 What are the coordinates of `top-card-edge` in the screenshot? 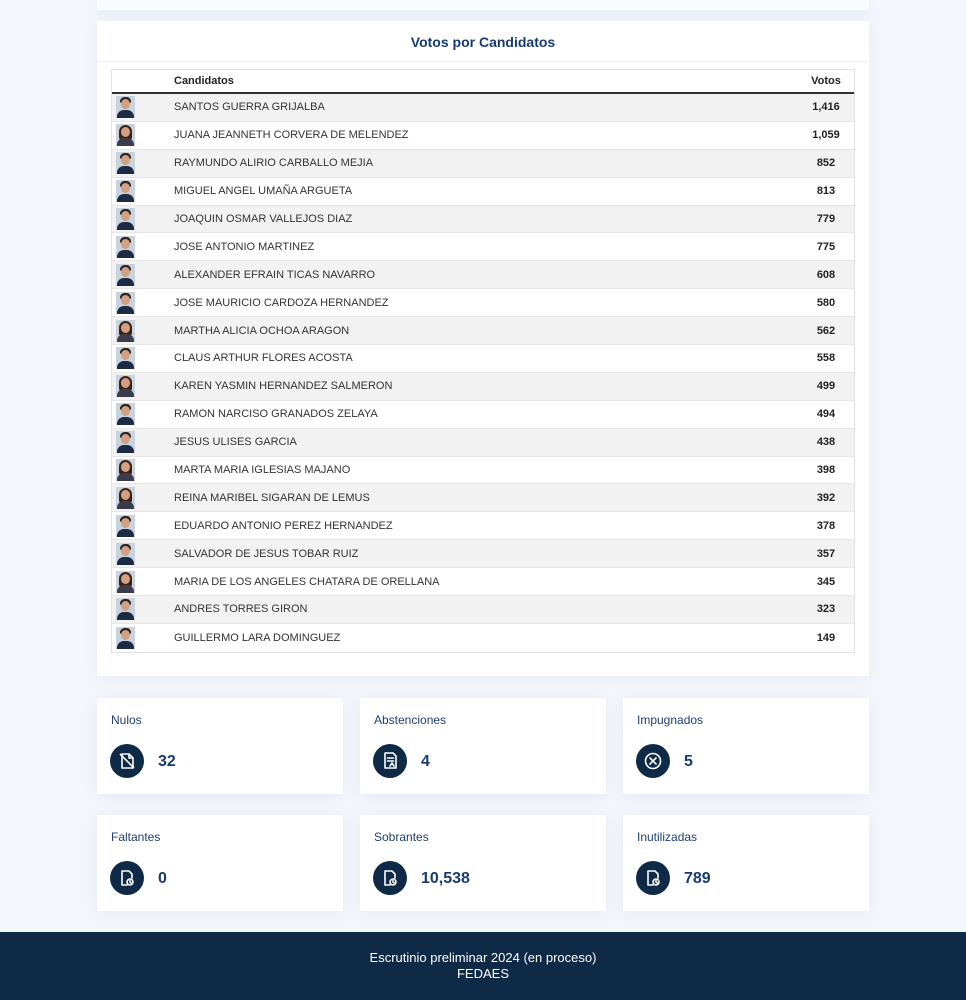 It's located at (483, 5).